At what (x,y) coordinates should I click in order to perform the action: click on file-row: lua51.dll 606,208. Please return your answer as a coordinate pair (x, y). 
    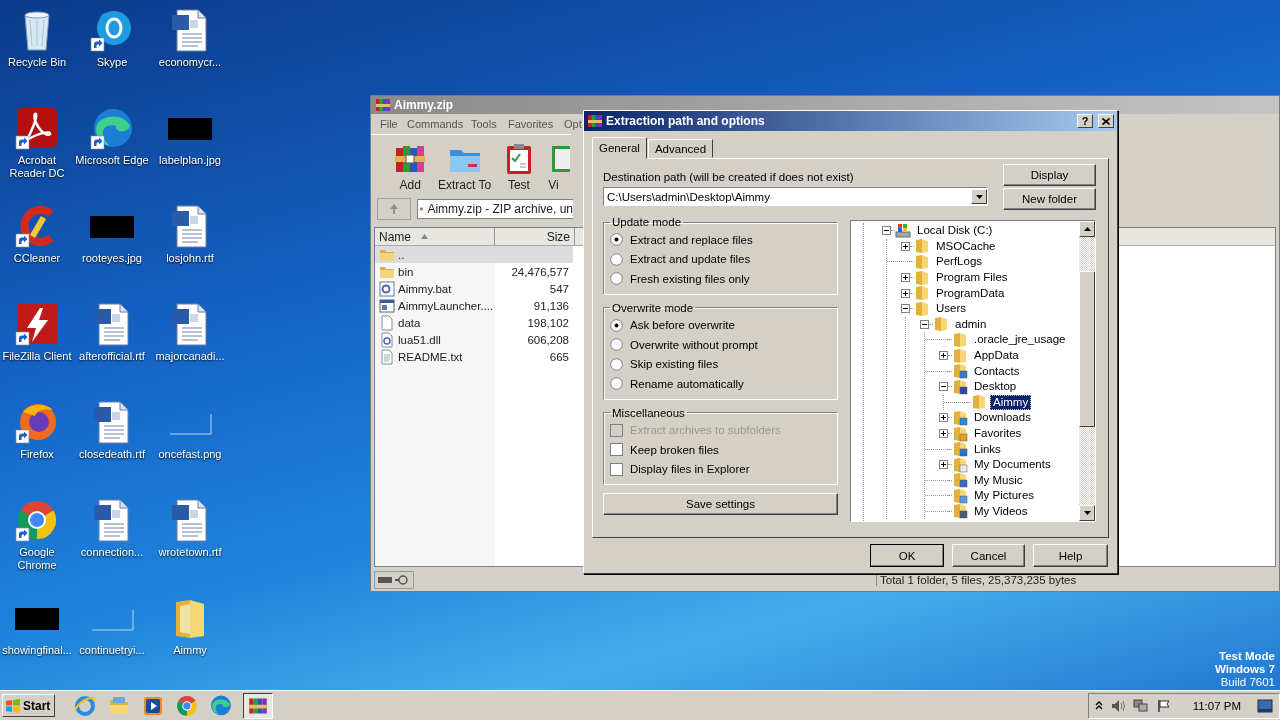
    Looking at the image, I should click on (474, 339).